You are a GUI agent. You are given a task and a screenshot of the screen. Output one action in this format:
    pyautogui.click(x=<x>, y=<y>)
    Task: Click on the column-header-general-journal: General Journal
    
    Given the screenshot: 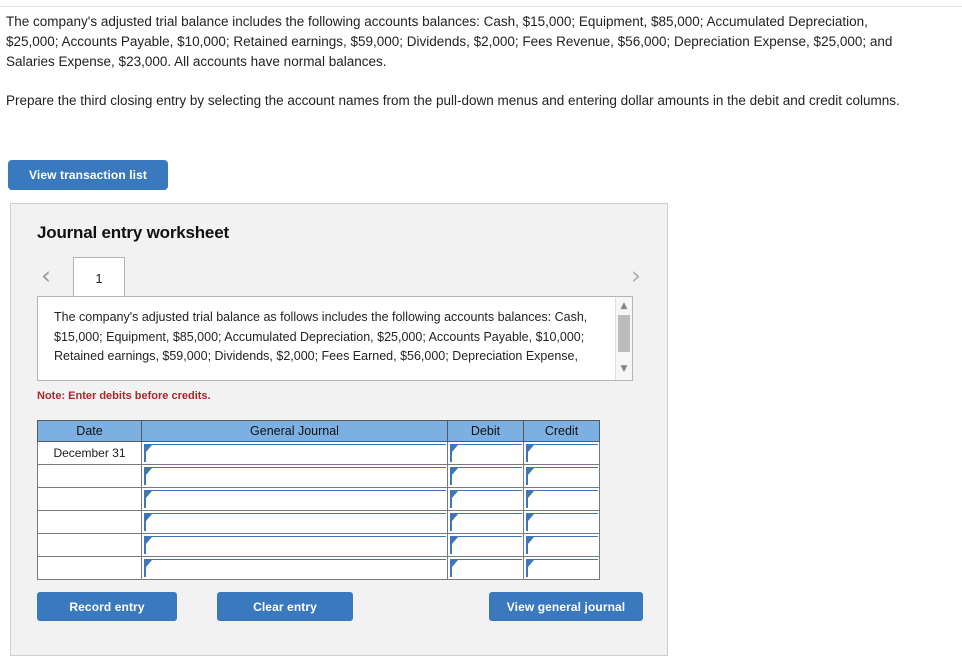 What is the action you would take?
    pyautogui.click(x=294, y=431)
    